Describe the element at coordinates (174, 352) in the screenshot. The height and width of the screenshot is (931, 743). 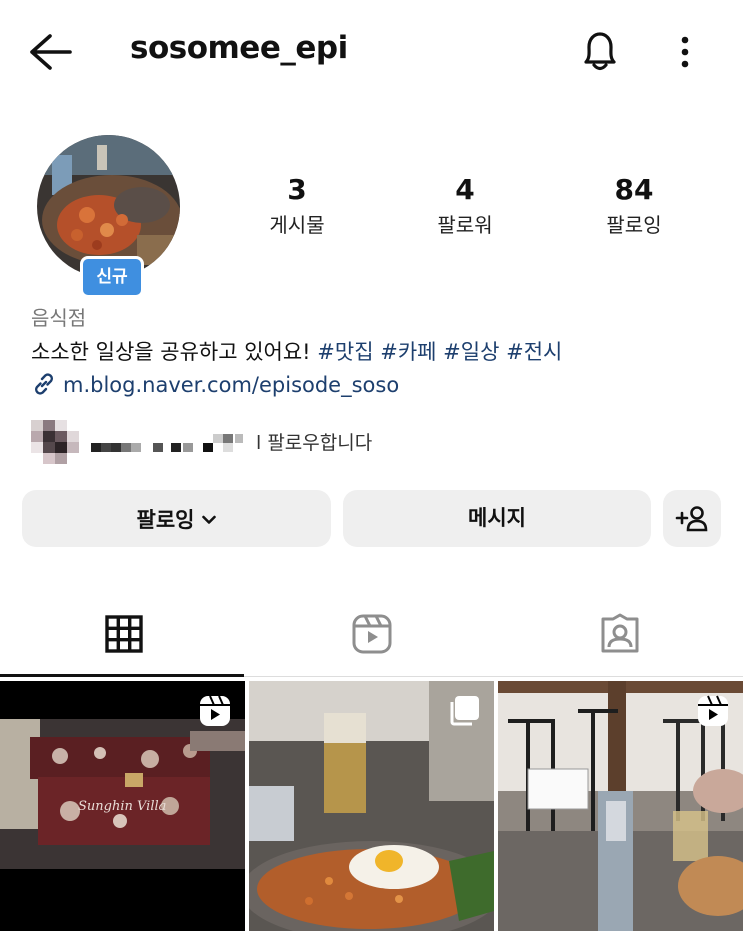
I see `bio-text: 소소한 일상을 공유하고 있어요!` at that location.